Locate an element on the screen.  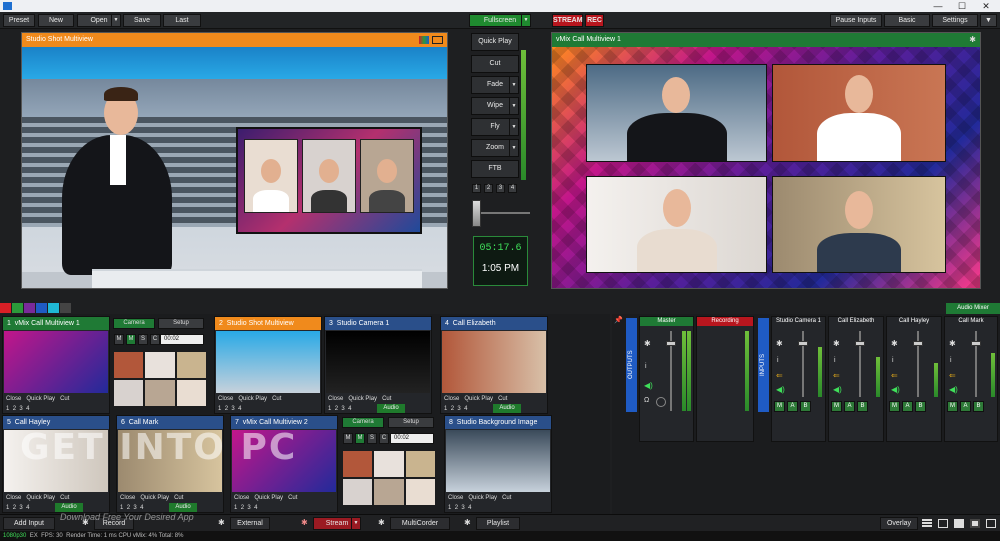
basic-button: Basic is located at coordinates (907, 20).